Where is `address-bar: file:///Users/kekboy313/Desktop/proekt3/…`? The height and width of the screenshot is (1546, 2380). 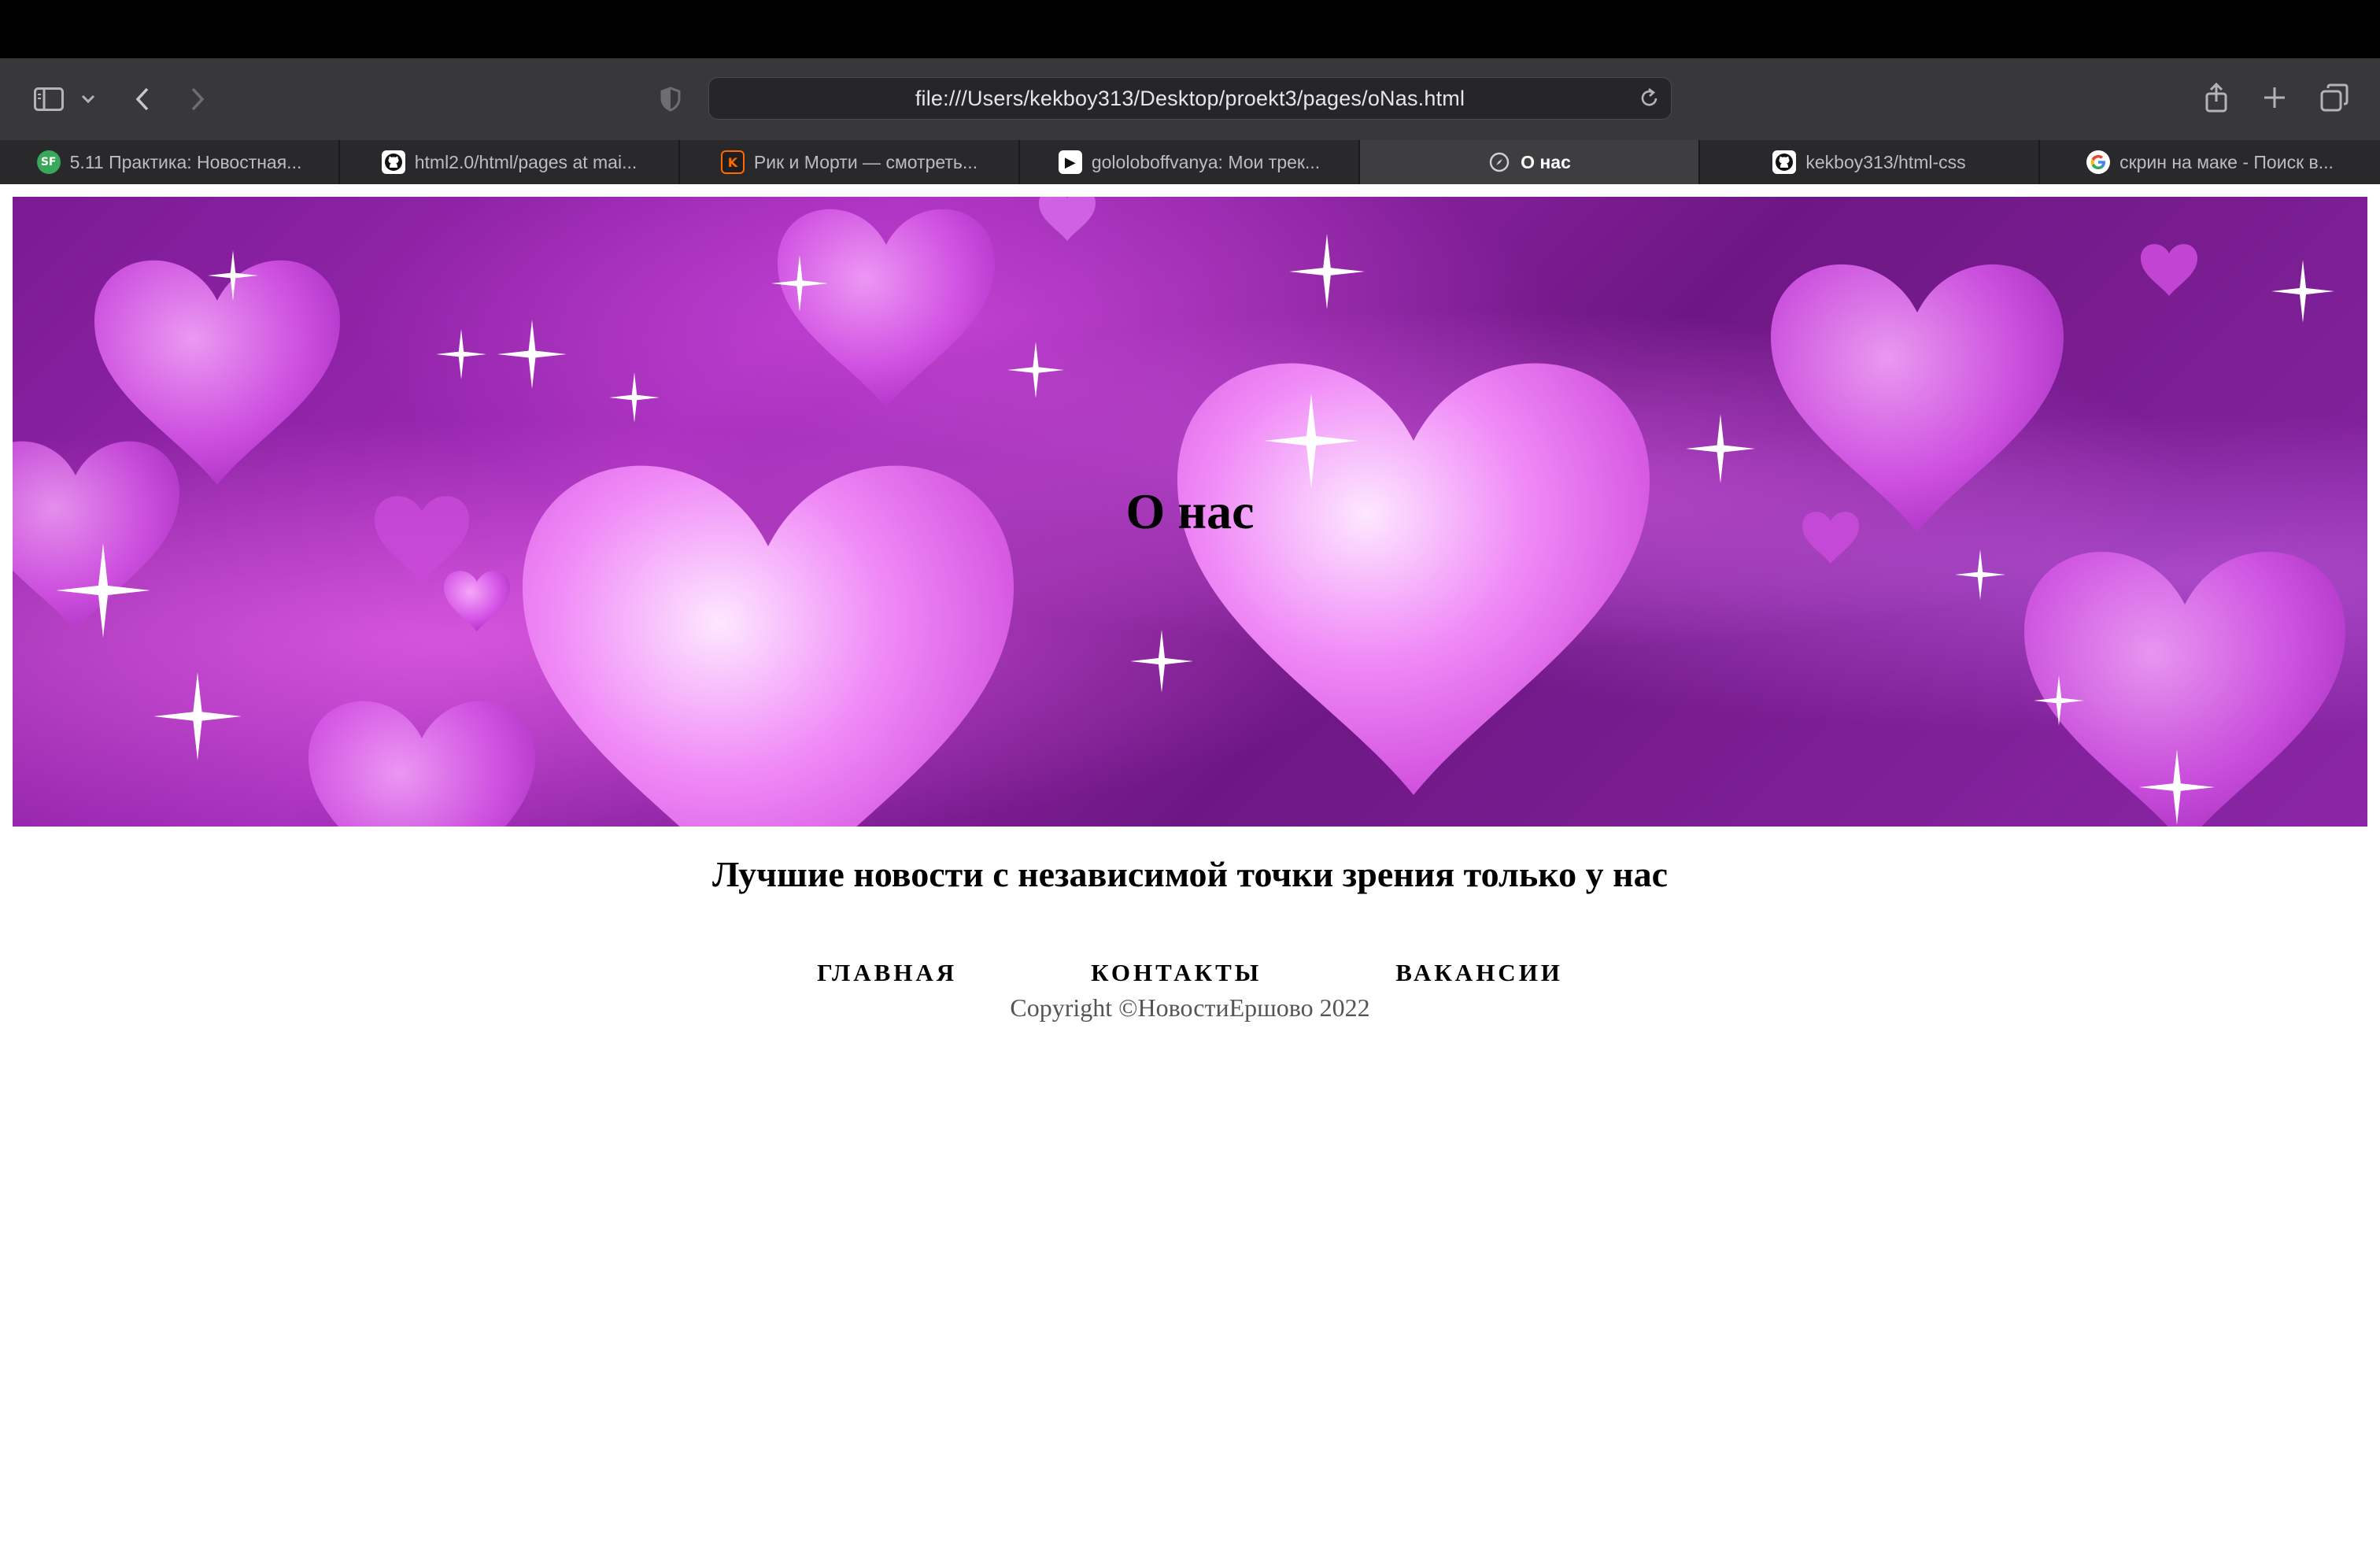 address-bar: file:///Users/kekboy313/Desktop/proekt3/… is located at coordinates (1190, 98).